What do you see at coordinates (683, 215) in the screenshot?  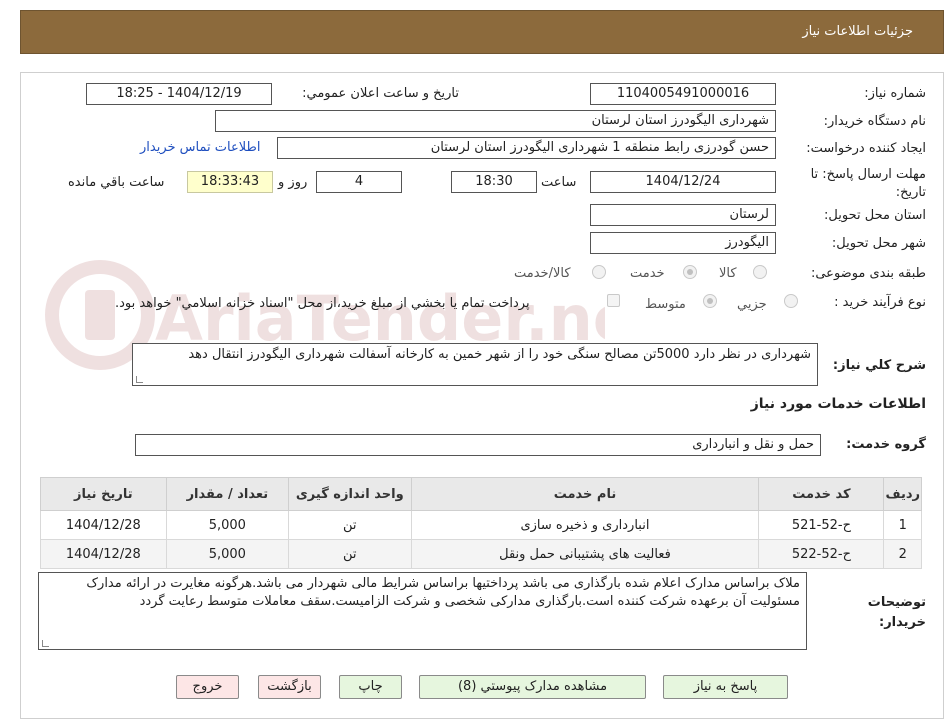 I see `province-field: لرستان` at bounding box center [683, 215].